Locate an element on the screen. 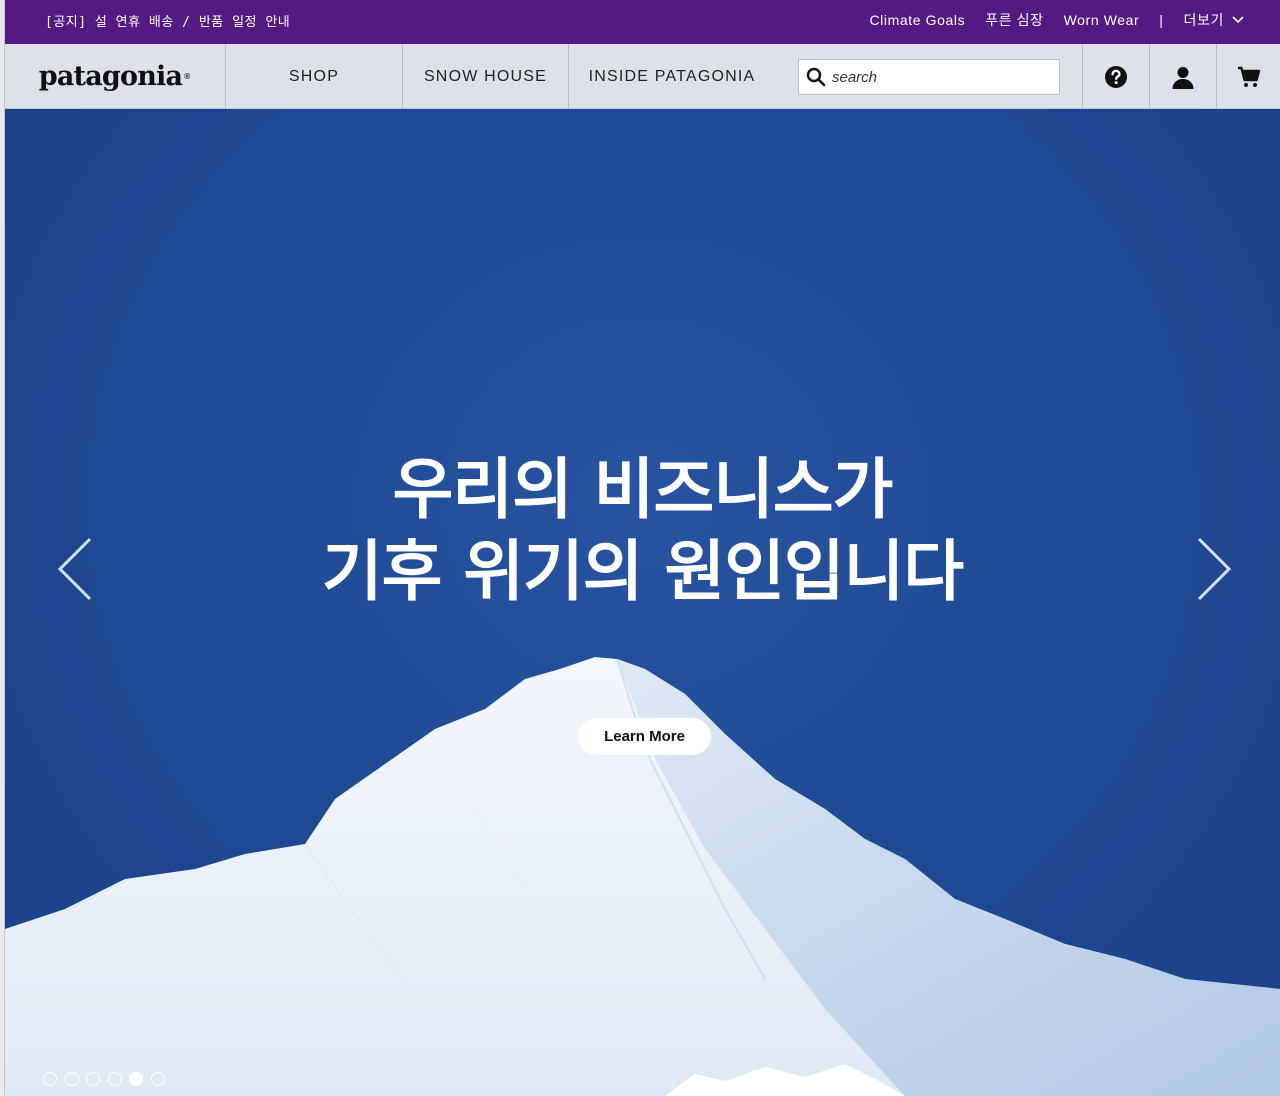 This screenshot has height=1096, width=1280. help-button is located at coordinates (1115, 76).